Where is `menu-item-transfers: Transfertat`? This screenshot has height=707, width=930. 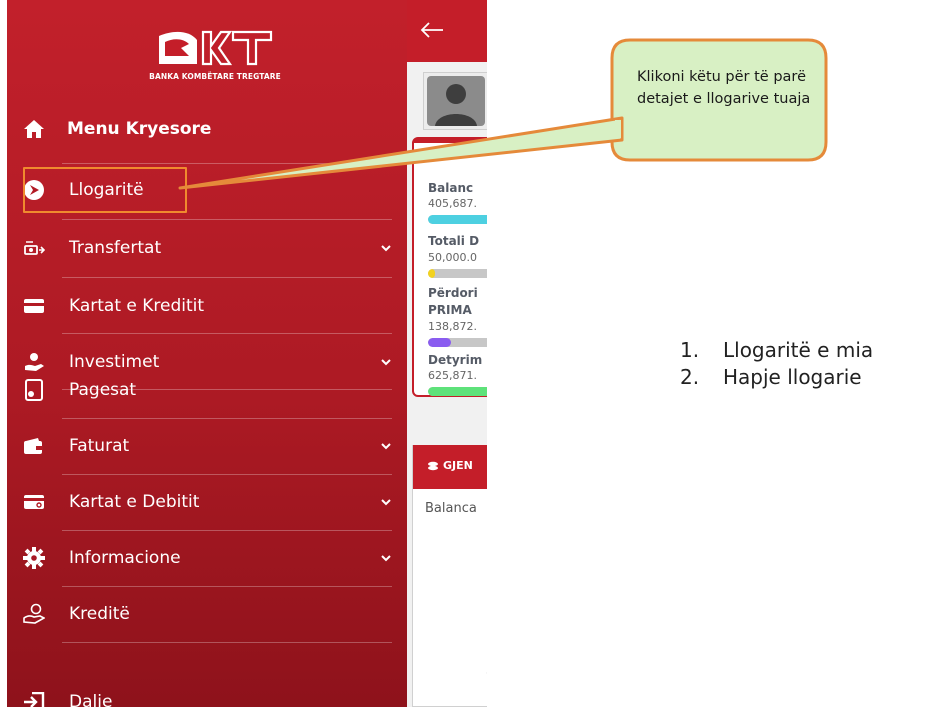 menu-item-transfers: Transfertat is located at coordinates (207, 248).